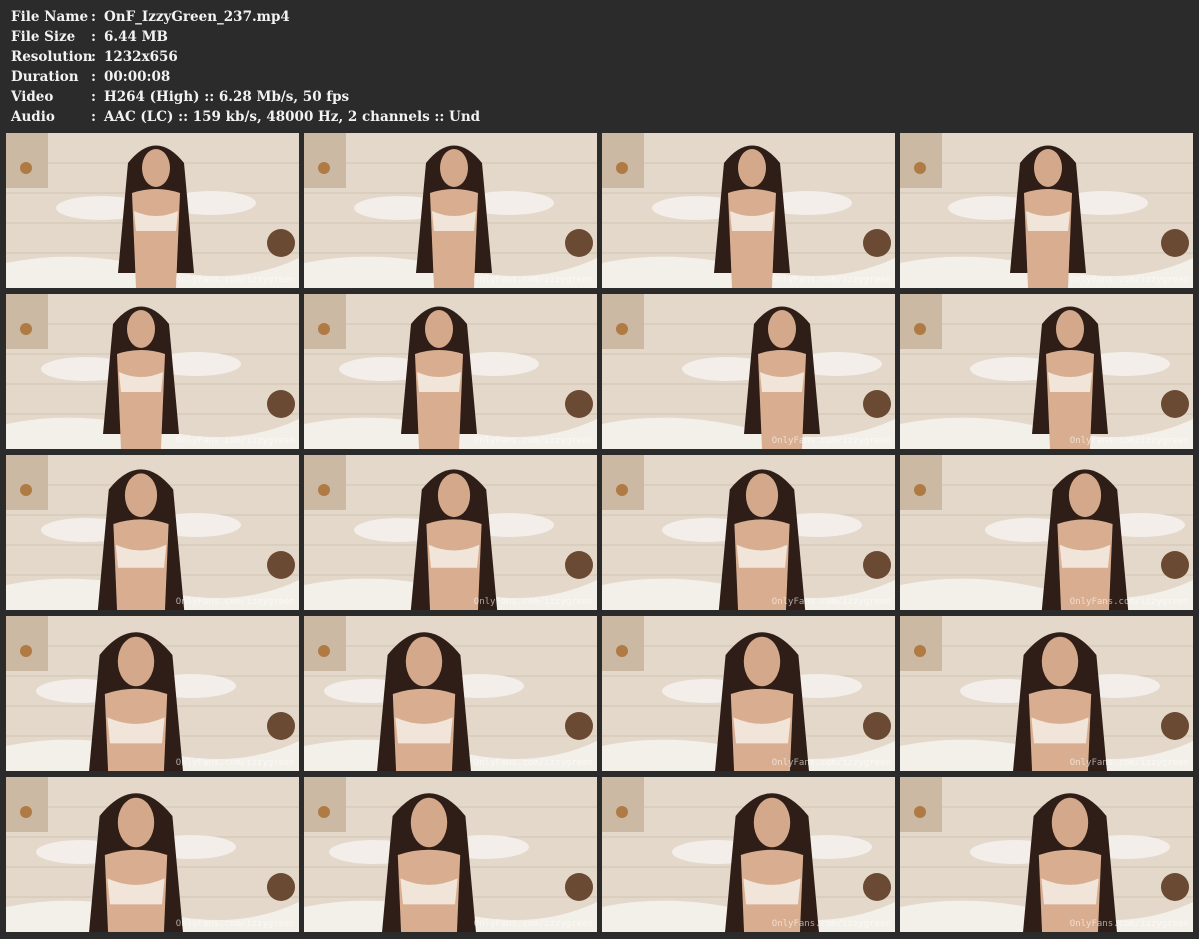 The width and height of the screenshot is (1199, 939). What do you see at coordinates (32, 97) in the screenshot?
I see `info-key: Video` at bounding box center [32, 97].